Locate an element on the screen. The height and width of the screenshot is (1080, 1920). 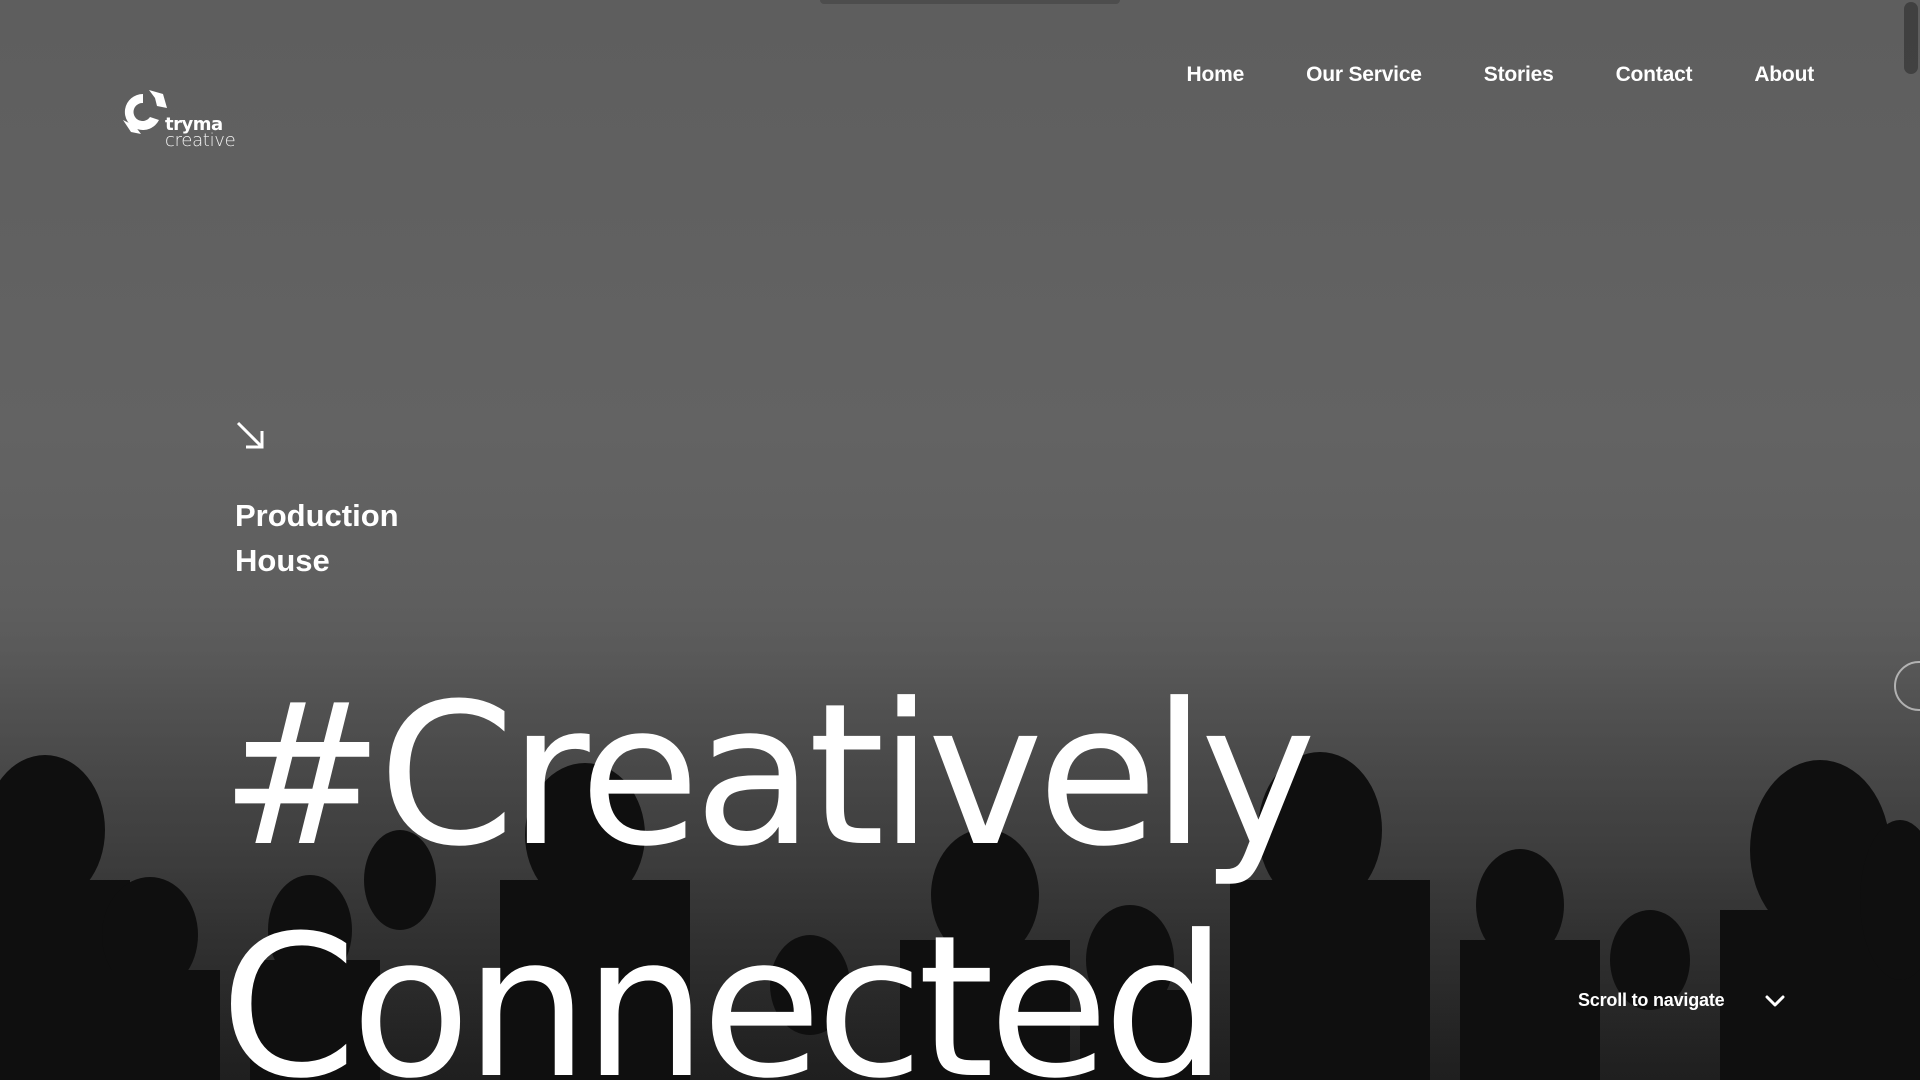
scroll-label: Scroll to navigate is located at coordinates (1651, 1000).